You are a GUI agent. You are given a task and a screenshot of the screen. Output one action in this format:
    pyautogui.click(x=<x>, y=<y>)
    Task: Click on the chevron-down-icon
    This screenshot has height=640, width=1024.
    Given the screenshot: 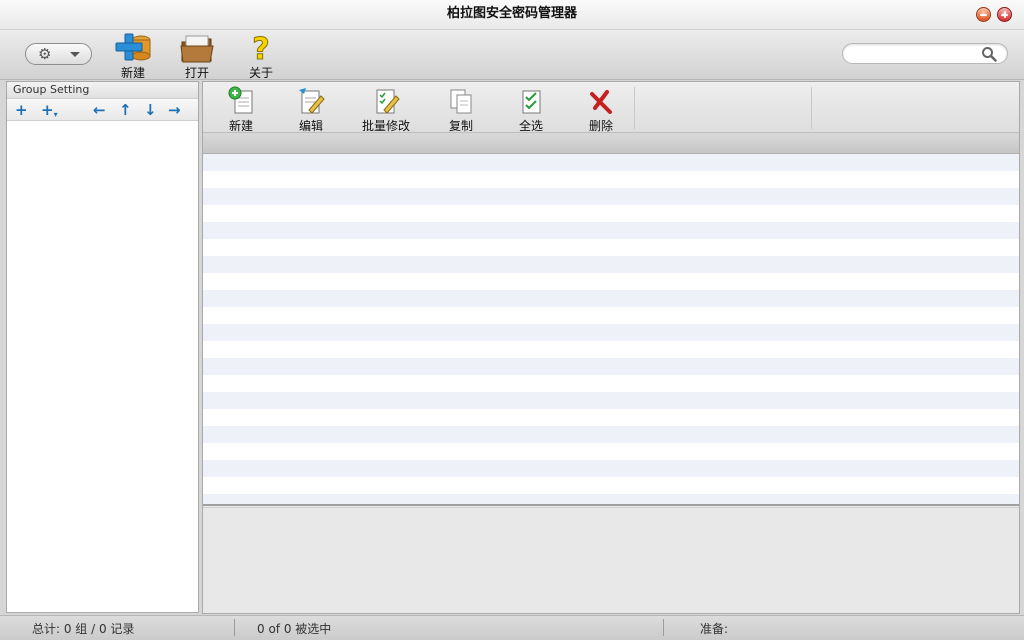 What is the action you would take?
    pyautogui.click(x=75, y=54)
    